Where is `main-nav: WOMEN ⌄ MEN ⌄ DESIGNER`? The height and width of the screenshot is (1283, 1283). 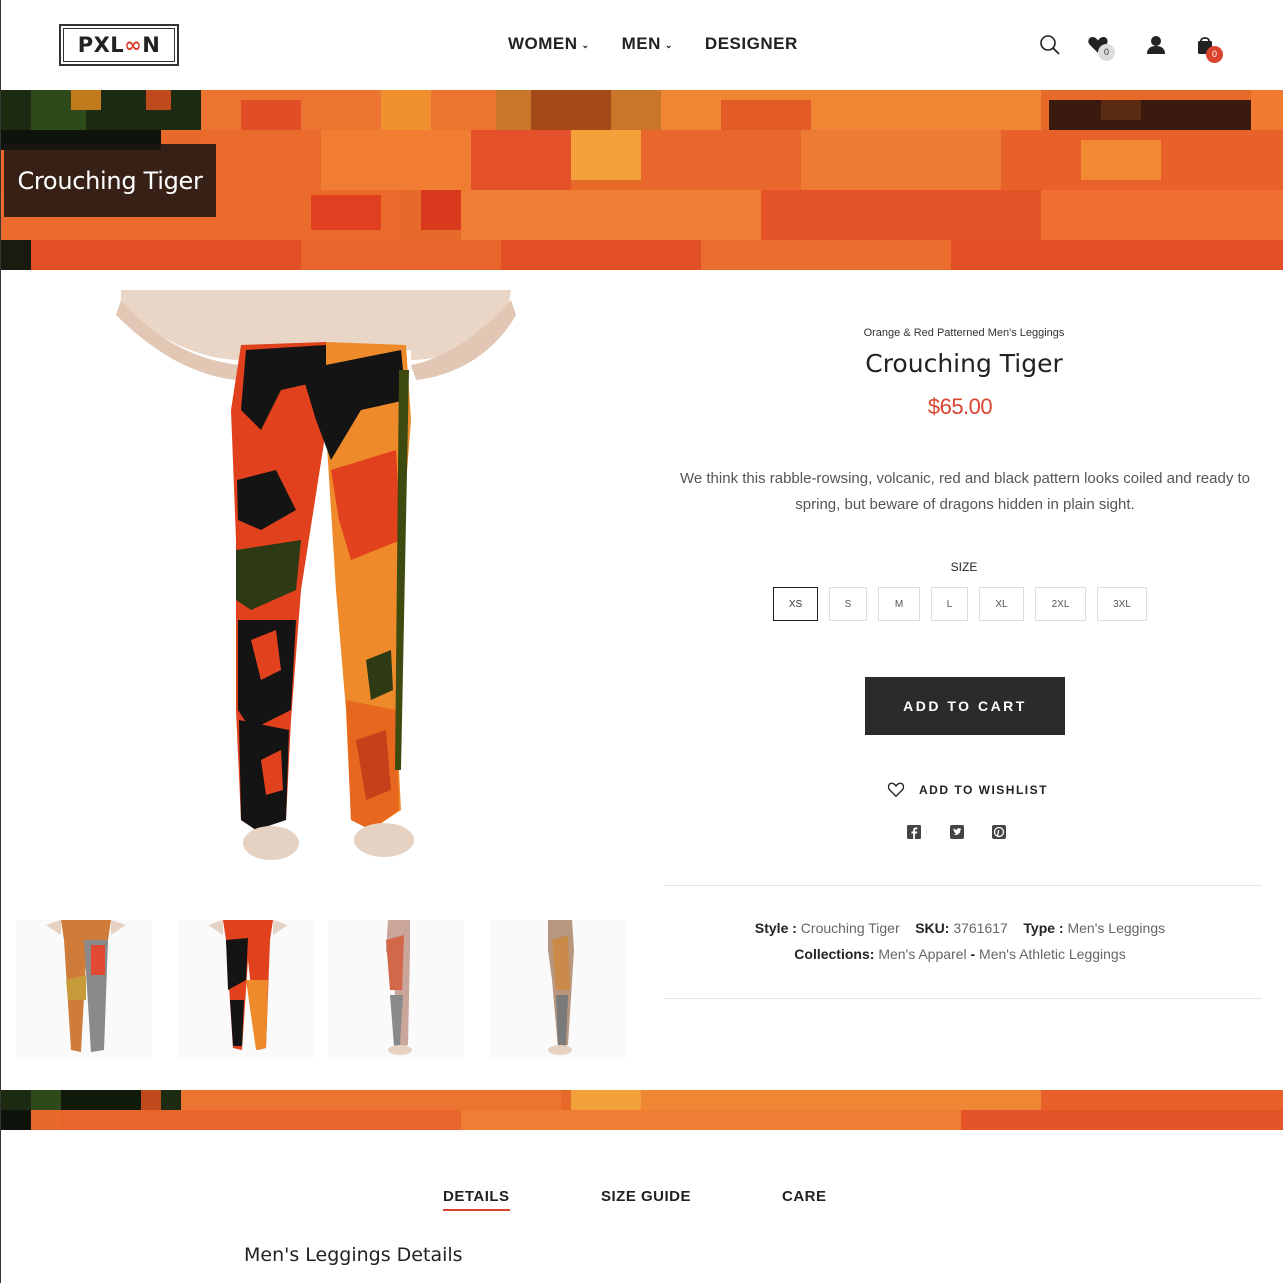 main-nav: WOMEN ⌄ MEN ⌄ DESIGNER is located at coordinates (653, 44).